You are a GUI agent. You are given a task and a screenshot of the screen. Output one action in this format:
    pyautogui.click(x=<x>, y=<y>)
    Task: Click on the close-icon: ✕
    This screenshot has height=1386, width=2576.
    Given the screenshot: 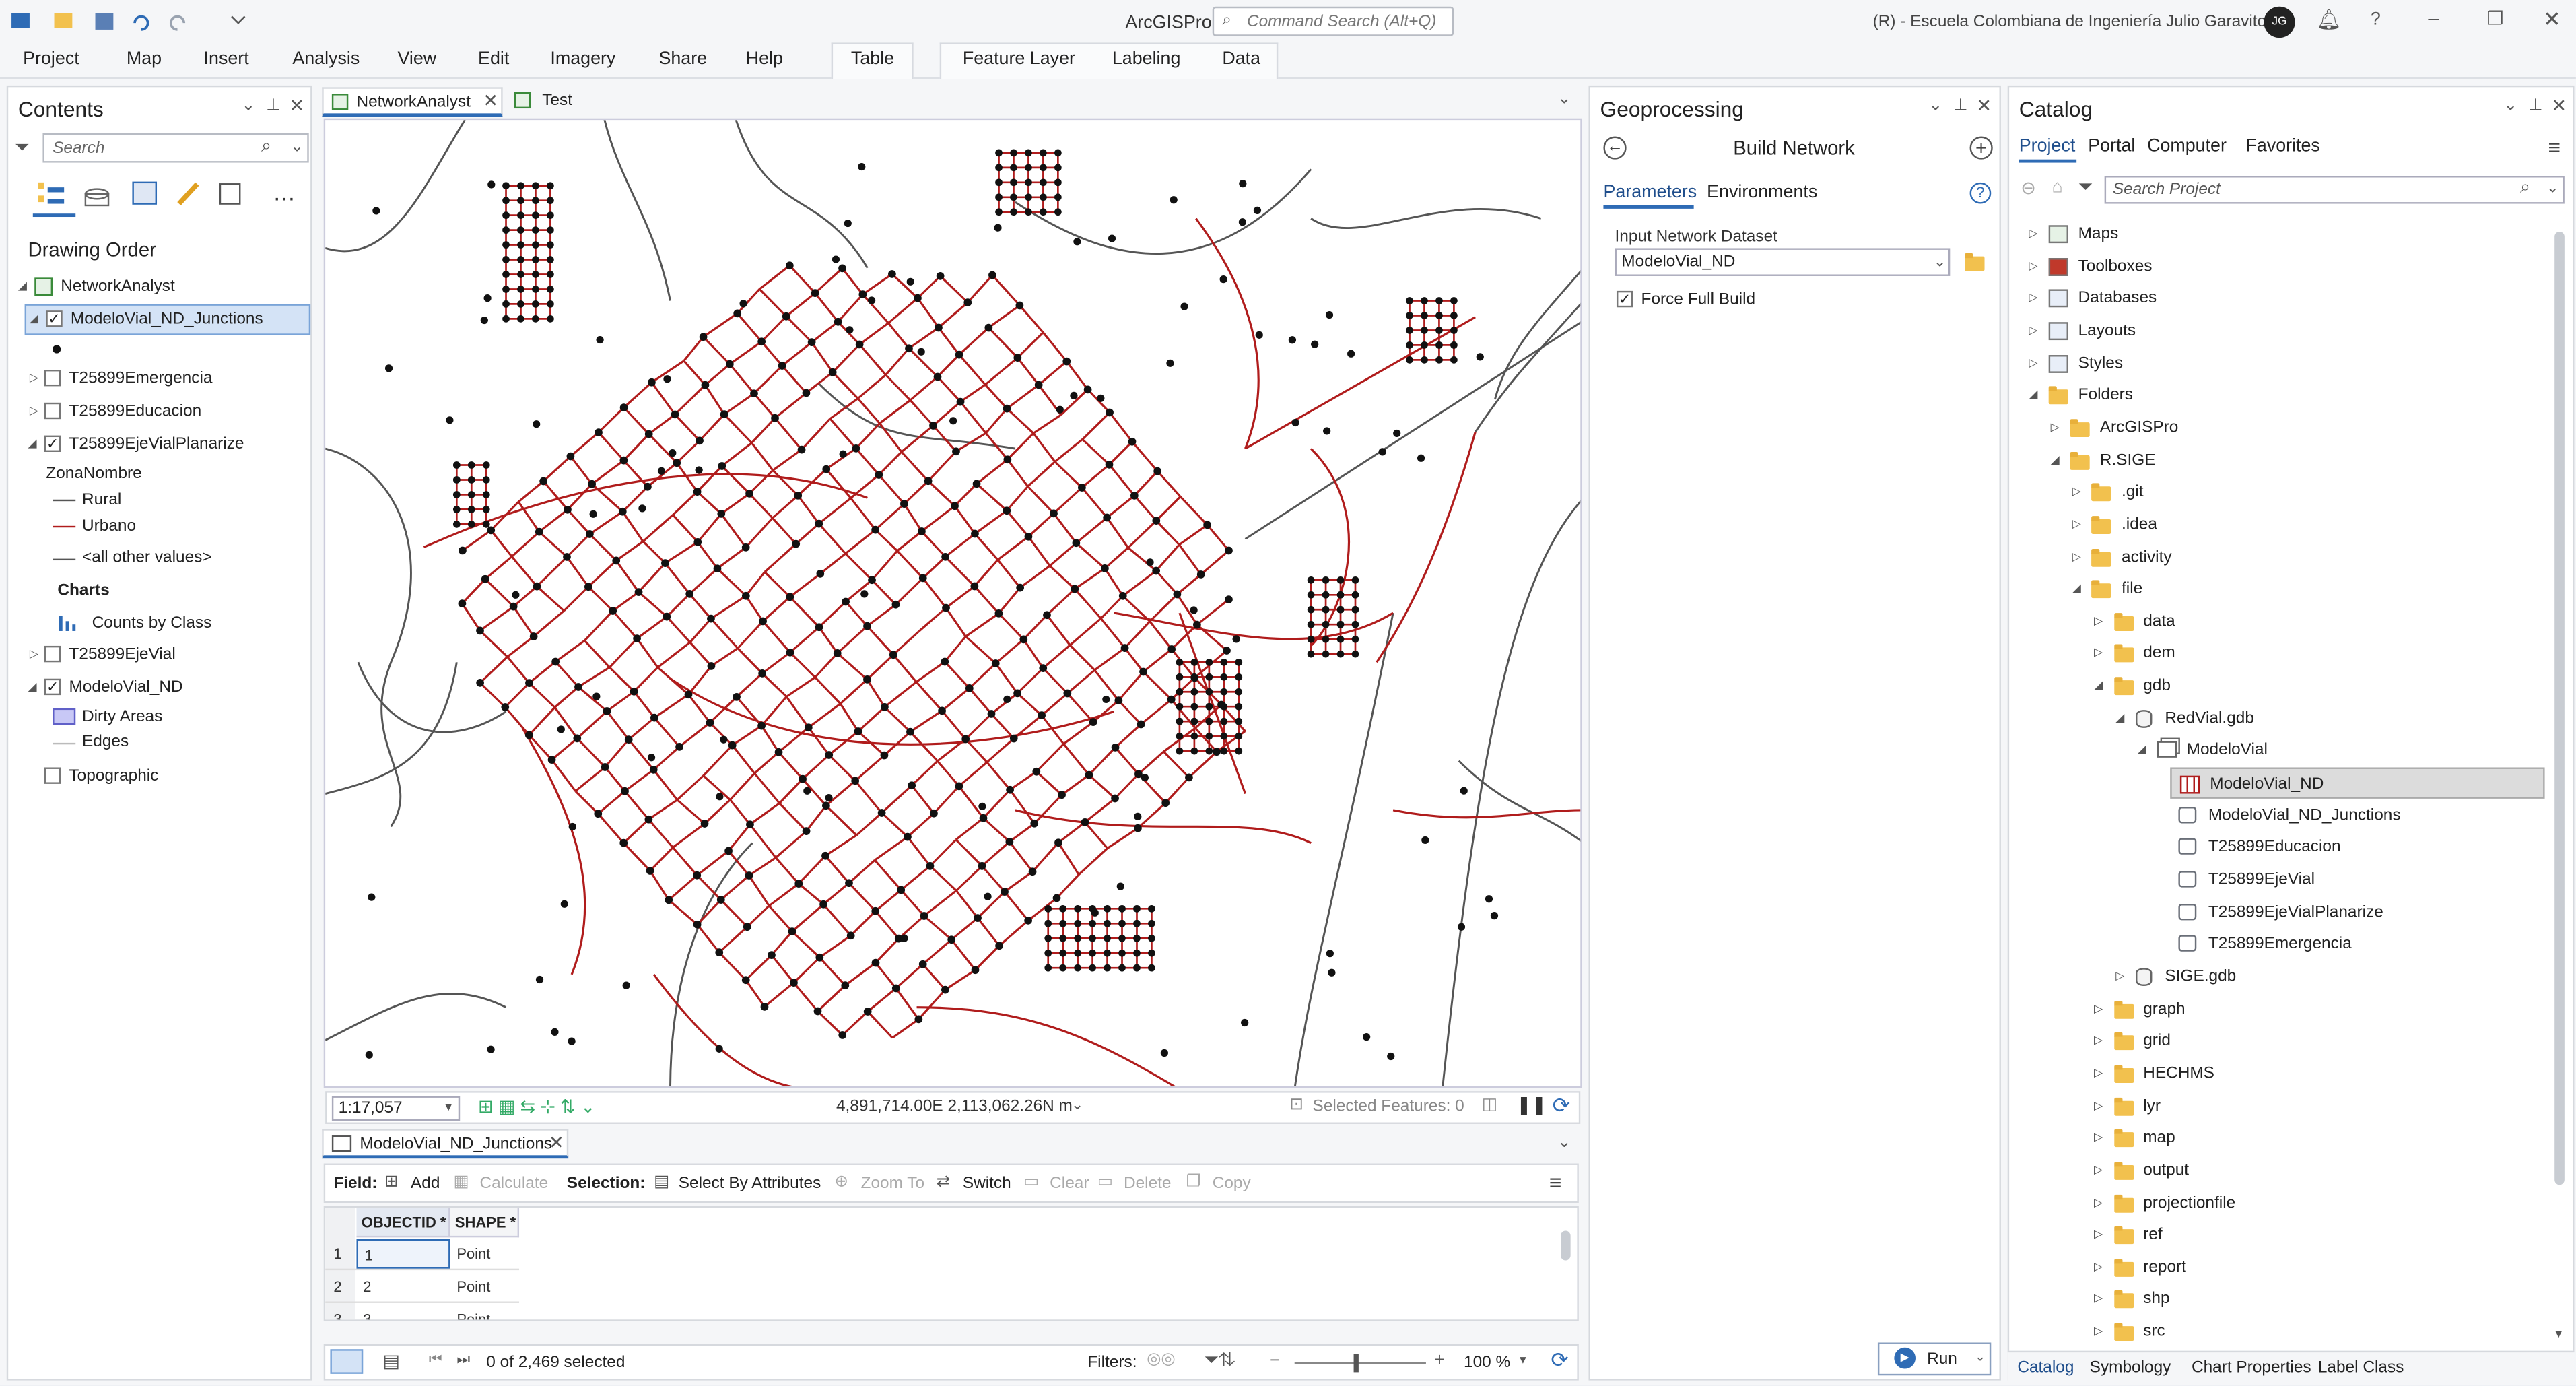 What is the action you would take?
    pyautogui.click(x=2552, y=20)
    